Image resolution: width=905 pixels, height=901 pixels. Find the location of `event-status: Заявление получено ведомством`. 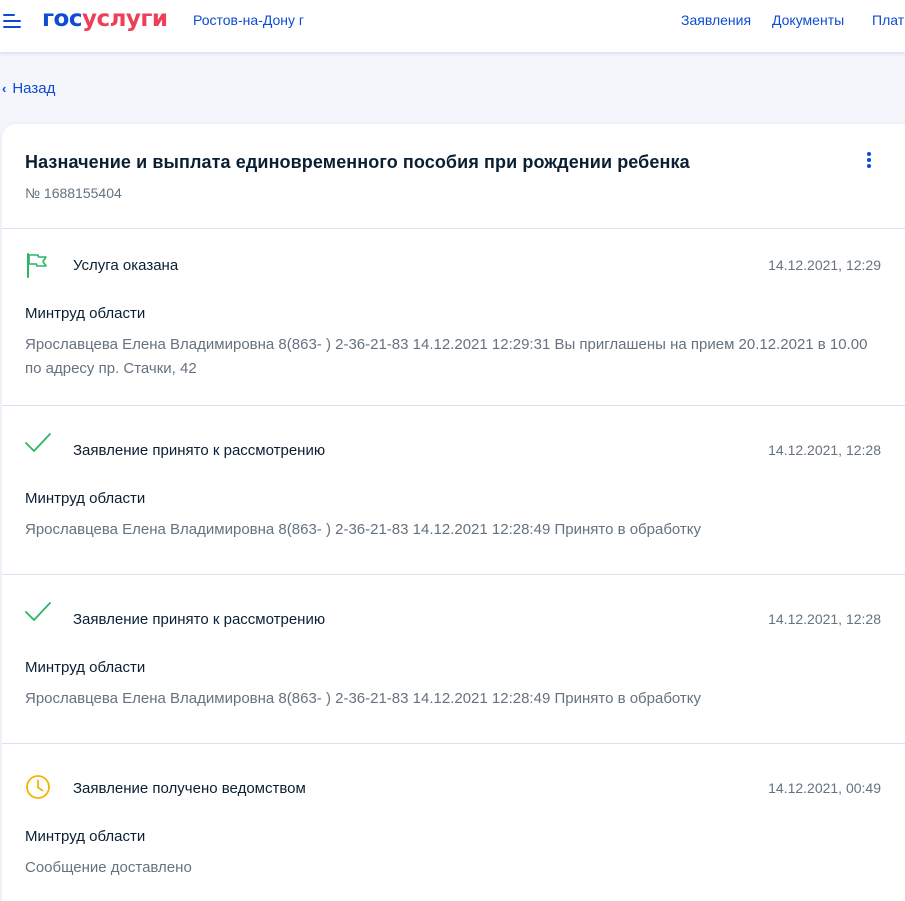

event-status: Заявление получено ведомством is located at coordinates (189, 788).